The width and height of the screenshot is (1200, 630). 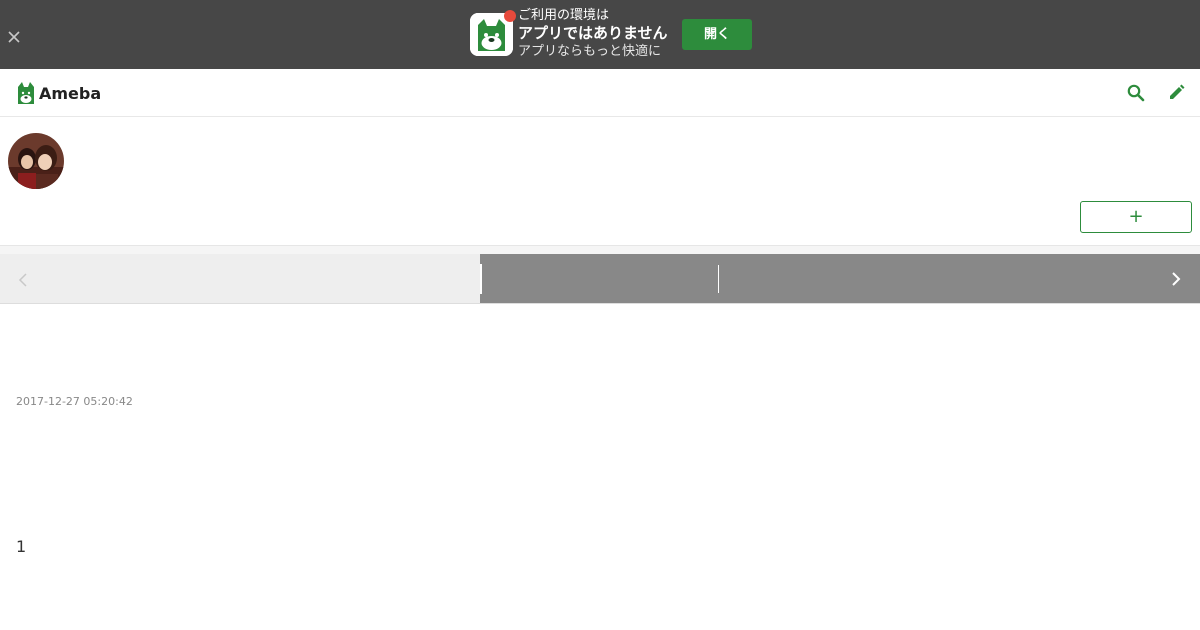 I want to click on site-header: Ameba, so click(x=600, y=93).